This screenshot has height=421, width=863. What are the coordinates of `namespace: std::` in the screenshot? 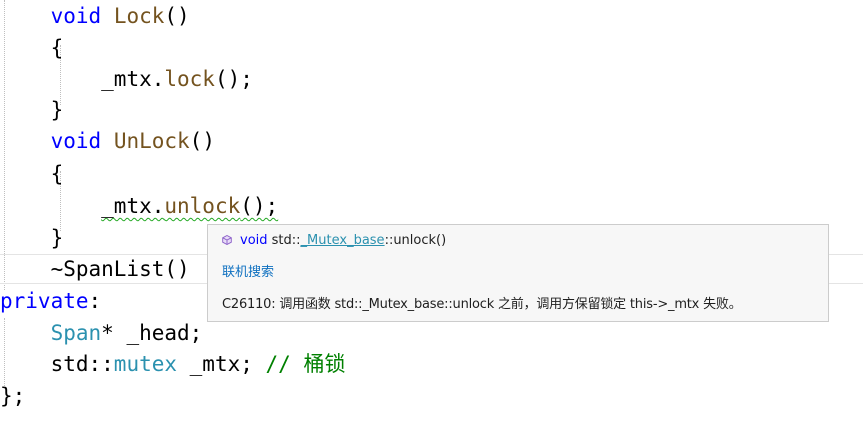 It's located at (82, 364).